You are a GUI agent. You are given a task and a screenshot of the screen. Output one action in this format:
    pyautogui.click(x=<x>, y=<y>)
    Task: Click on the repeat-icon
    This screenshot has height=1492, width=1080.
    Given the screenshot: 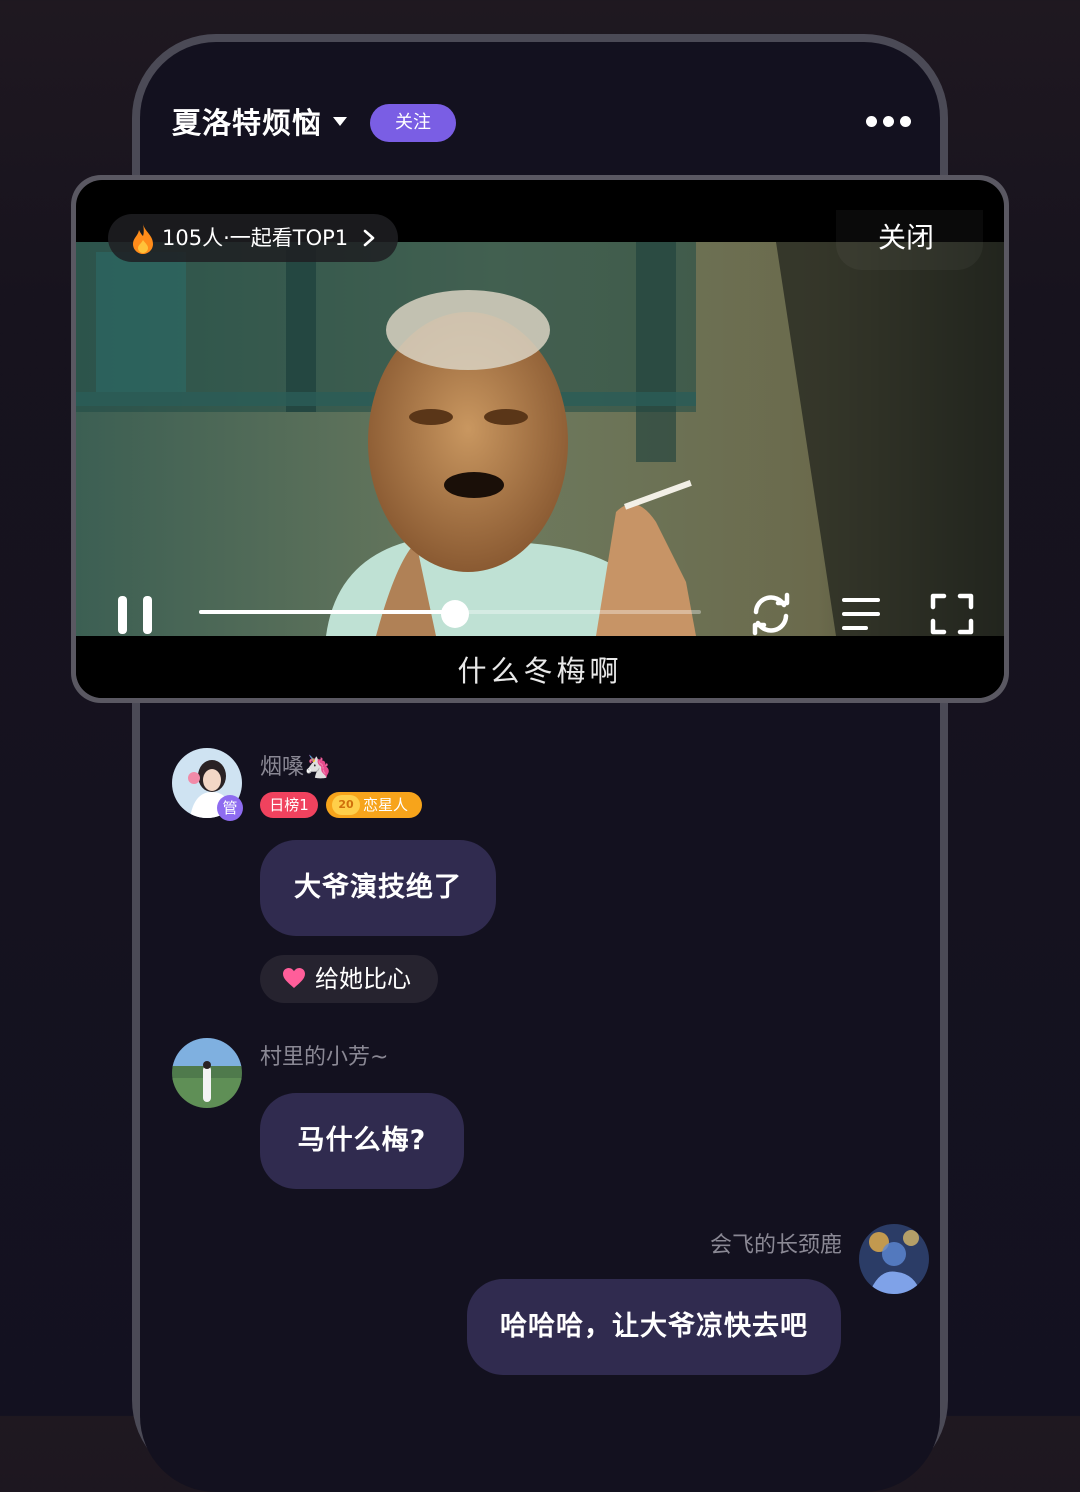 What is the action you would take?
    pyautogui.click(x=771, y=614)
    